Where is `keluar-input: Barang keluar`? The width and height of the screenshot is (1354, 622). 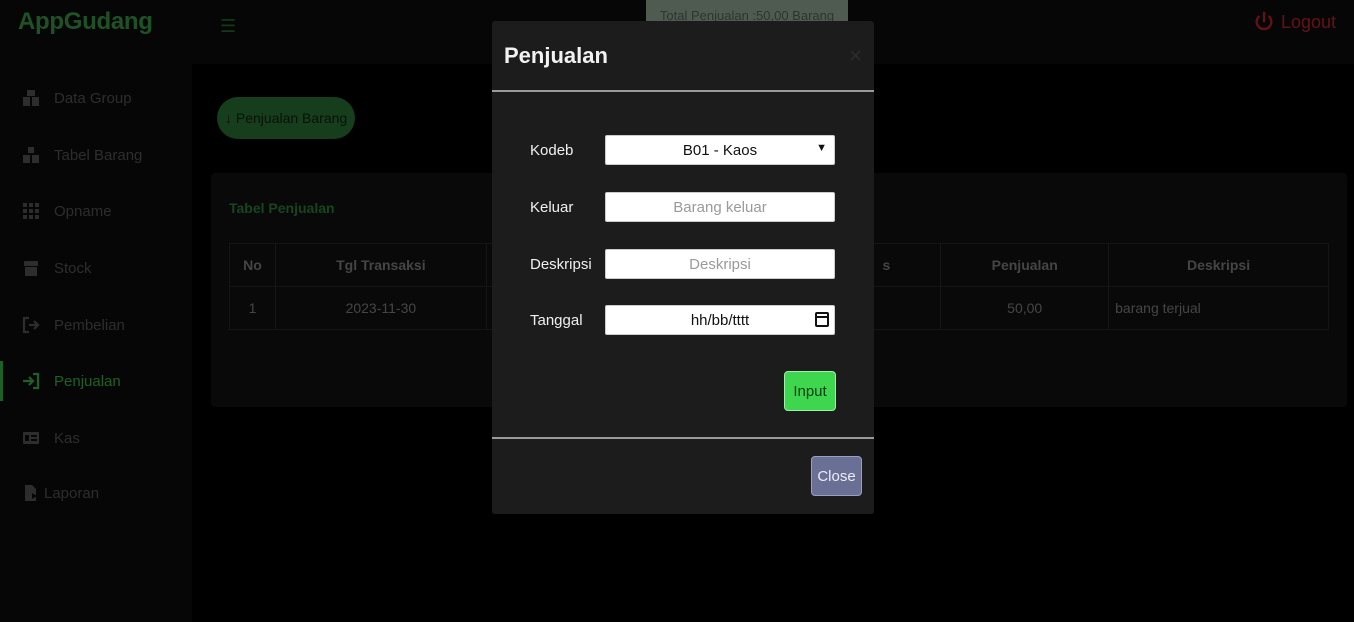 keluar-input: Barang keluar is located at coordinates (720, 207).